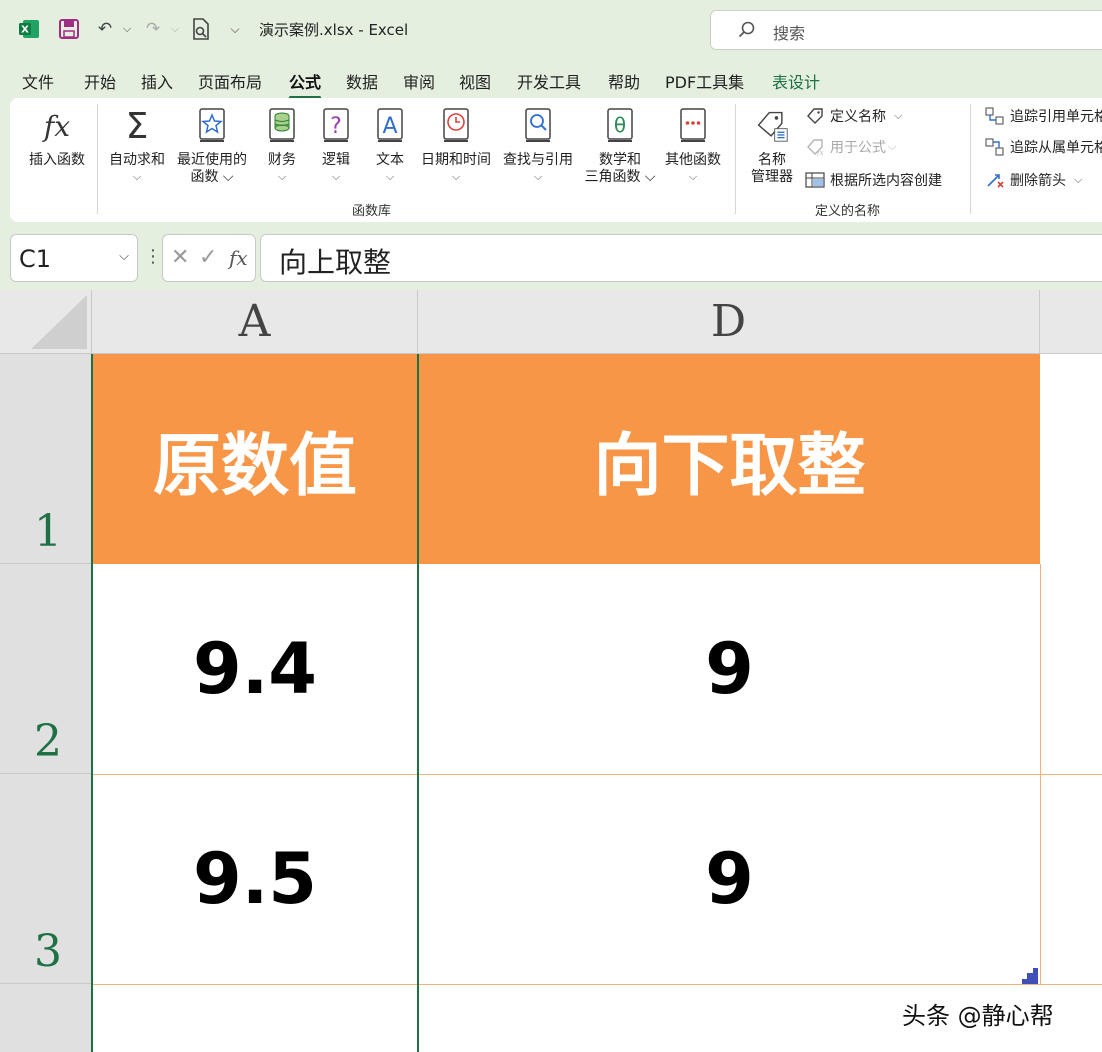 The height and width of the screenshot is (1052, 1102). I want to click on group-label-function-library: 函数库, so click(372, 211).